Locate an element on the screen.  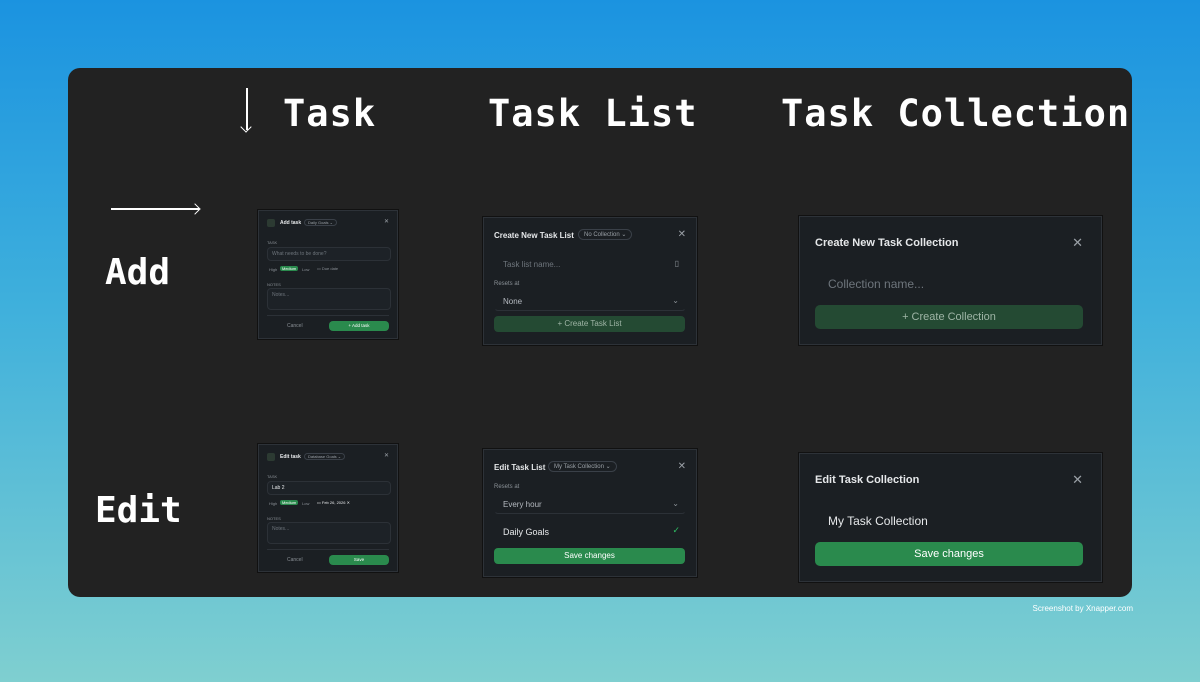
row-title-edit: Edit is located at coordinates (138, 510).